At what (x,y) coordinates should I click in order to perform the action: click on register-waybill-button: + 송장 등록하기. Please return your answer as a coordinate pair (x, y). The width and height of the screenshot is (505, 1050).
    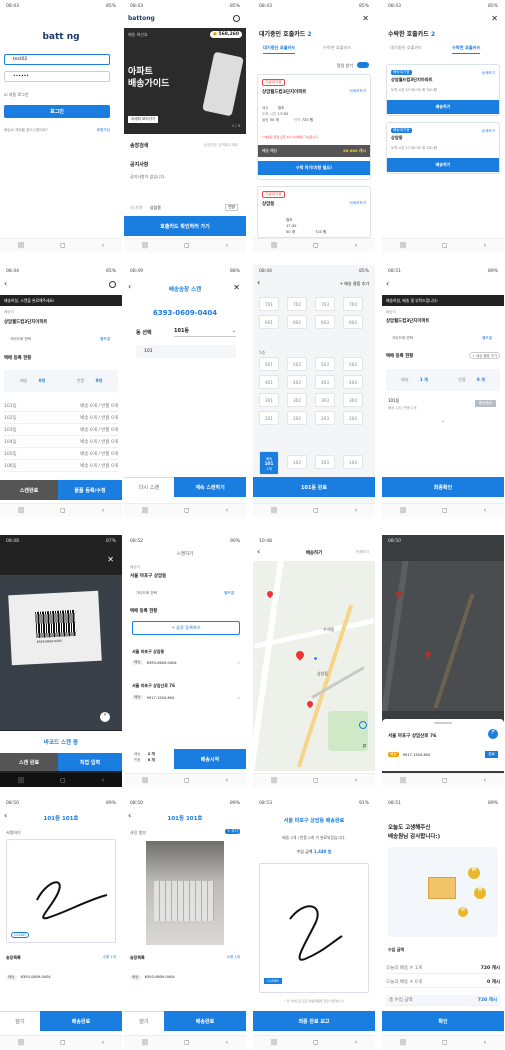
    Looking at the image, I should click on (186, 628).